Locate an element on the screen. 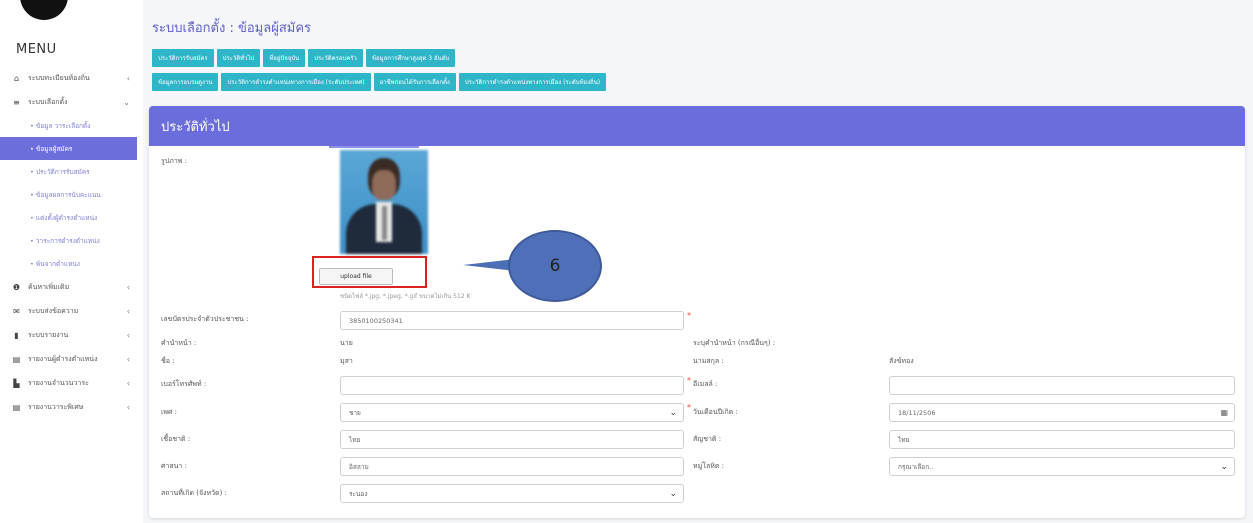  report-icon: ▤ is located at coordinates (16, 359).